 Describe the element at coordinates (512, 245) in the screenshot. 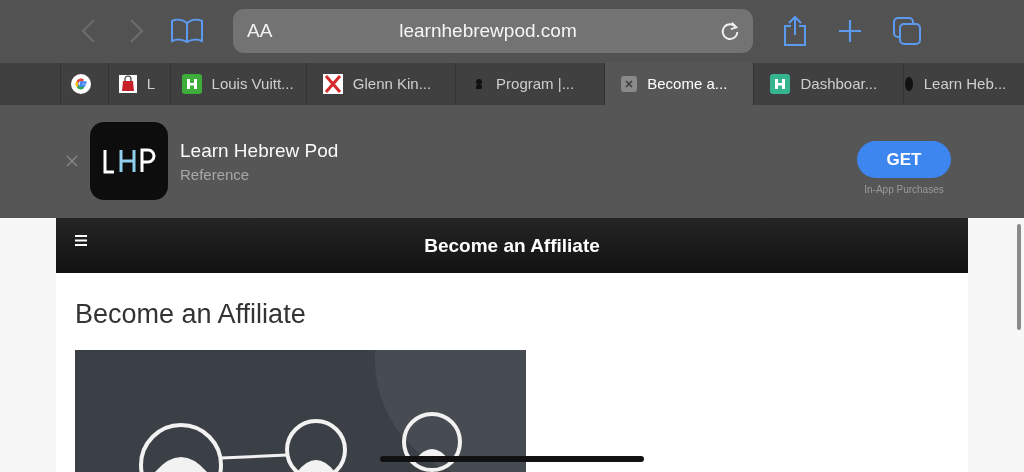

I see `header-title: Become an Affiliate` at that location.